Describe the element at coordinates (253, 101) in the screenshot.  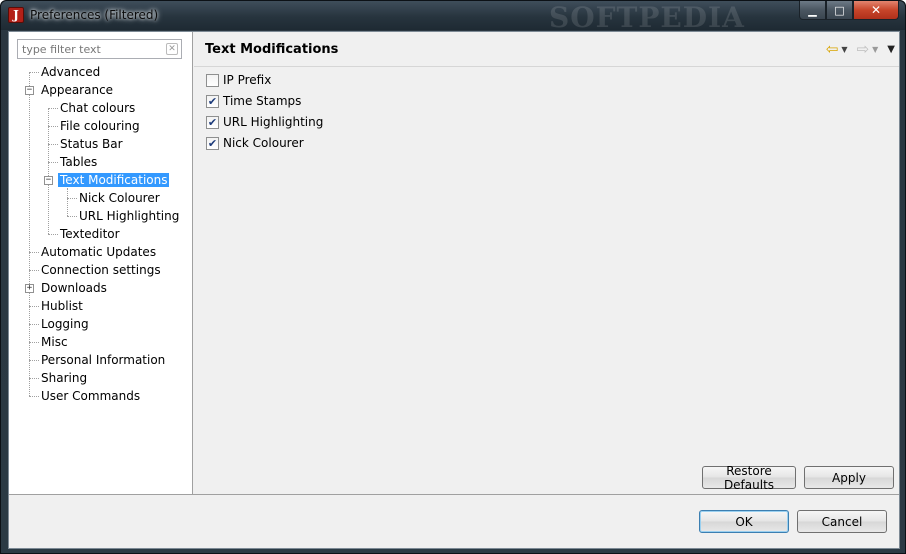
I see `option-time-stamps: ✔ Time Stamps` at that location.